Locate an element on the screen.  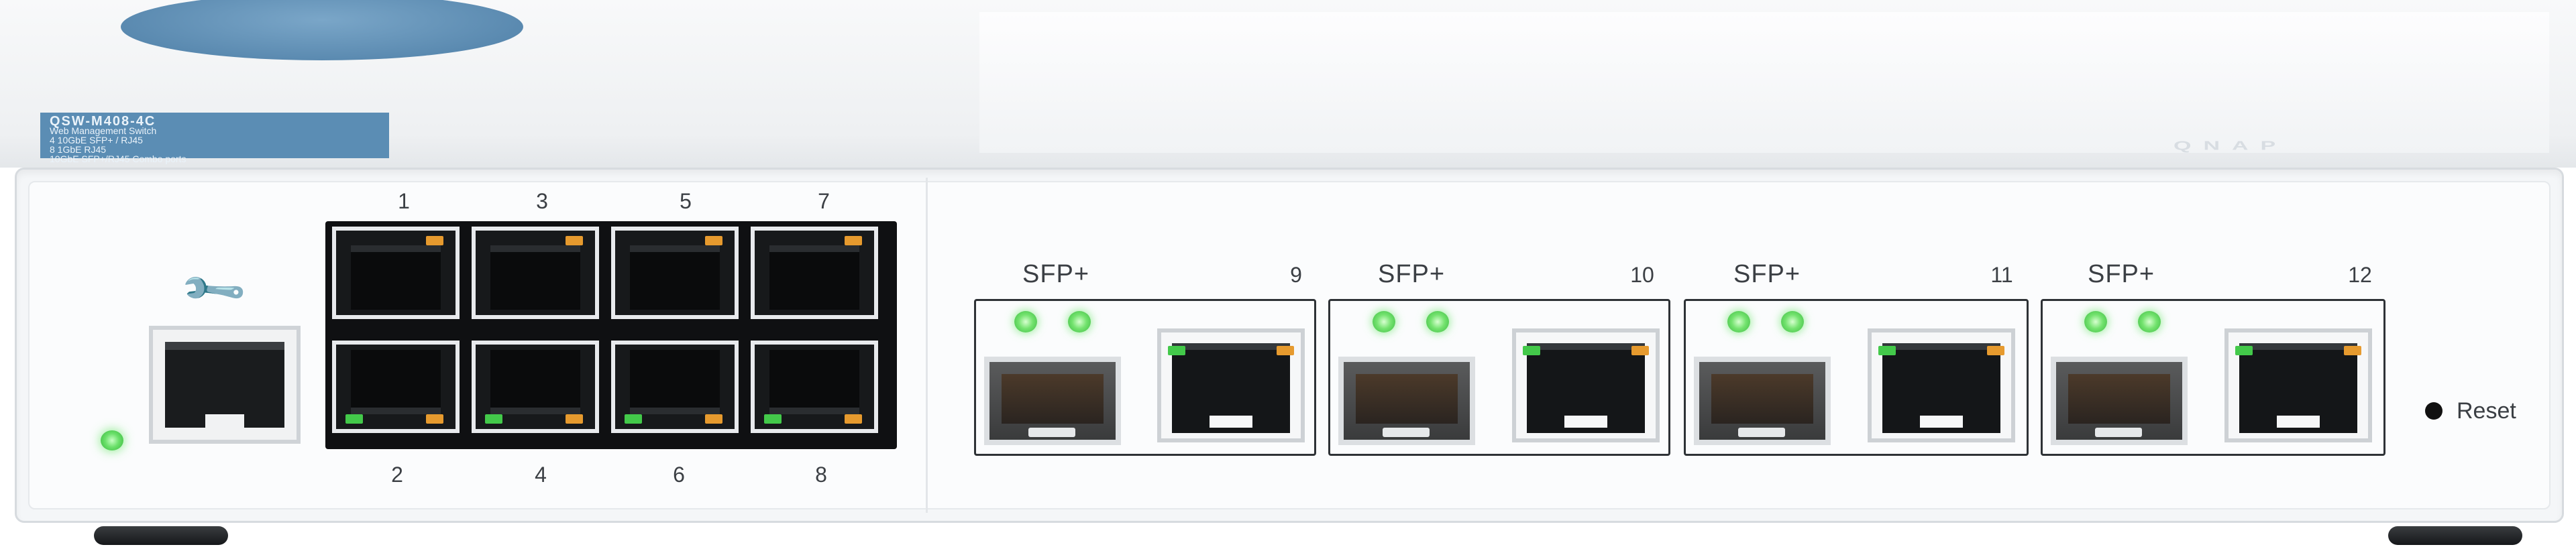
model-spec-line-1: 4 10GbE SFP+ / RJ45 is located at coordinates (96, 140).